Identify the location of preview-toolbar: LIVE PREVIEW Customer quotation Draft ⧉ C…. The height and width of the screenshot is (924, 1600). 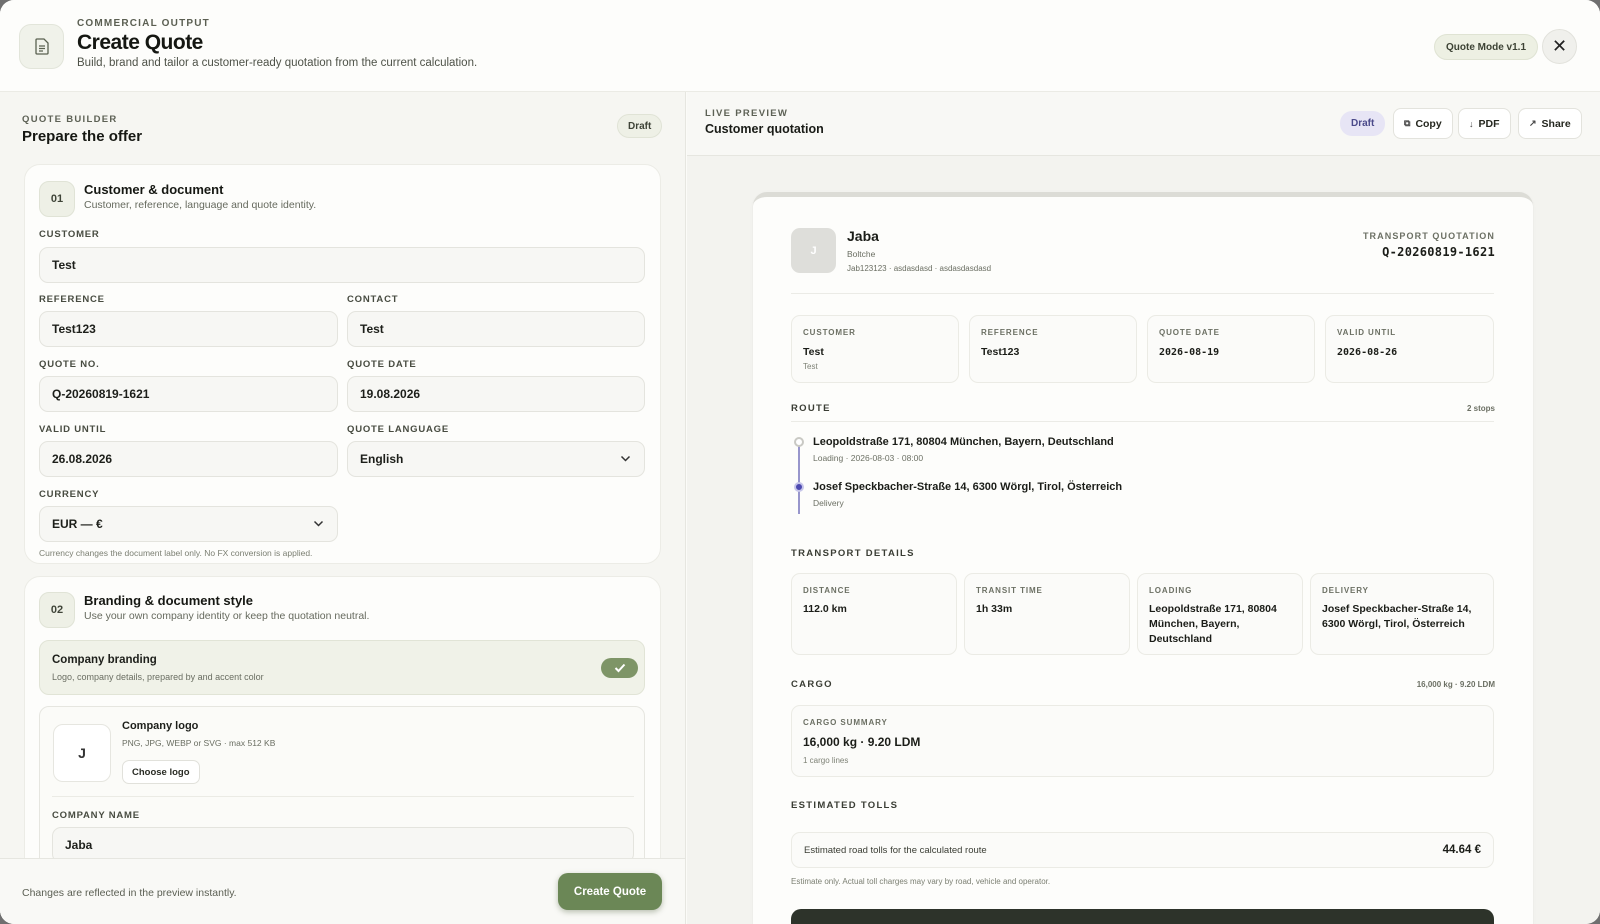
(1143, 124).